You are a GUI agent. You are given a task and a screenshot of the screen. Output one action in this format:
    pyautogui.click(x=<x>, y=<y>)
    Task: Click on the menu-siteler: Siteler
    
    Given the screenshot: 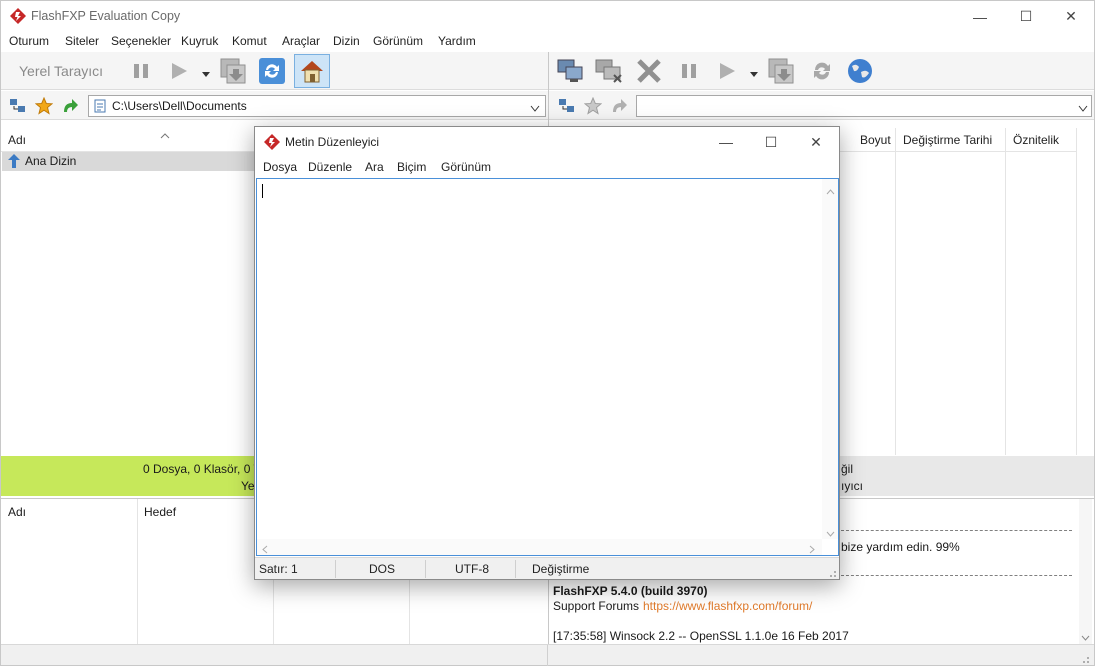 What is the action you would take?
    pyautogui.click(x=82, y=41)
    